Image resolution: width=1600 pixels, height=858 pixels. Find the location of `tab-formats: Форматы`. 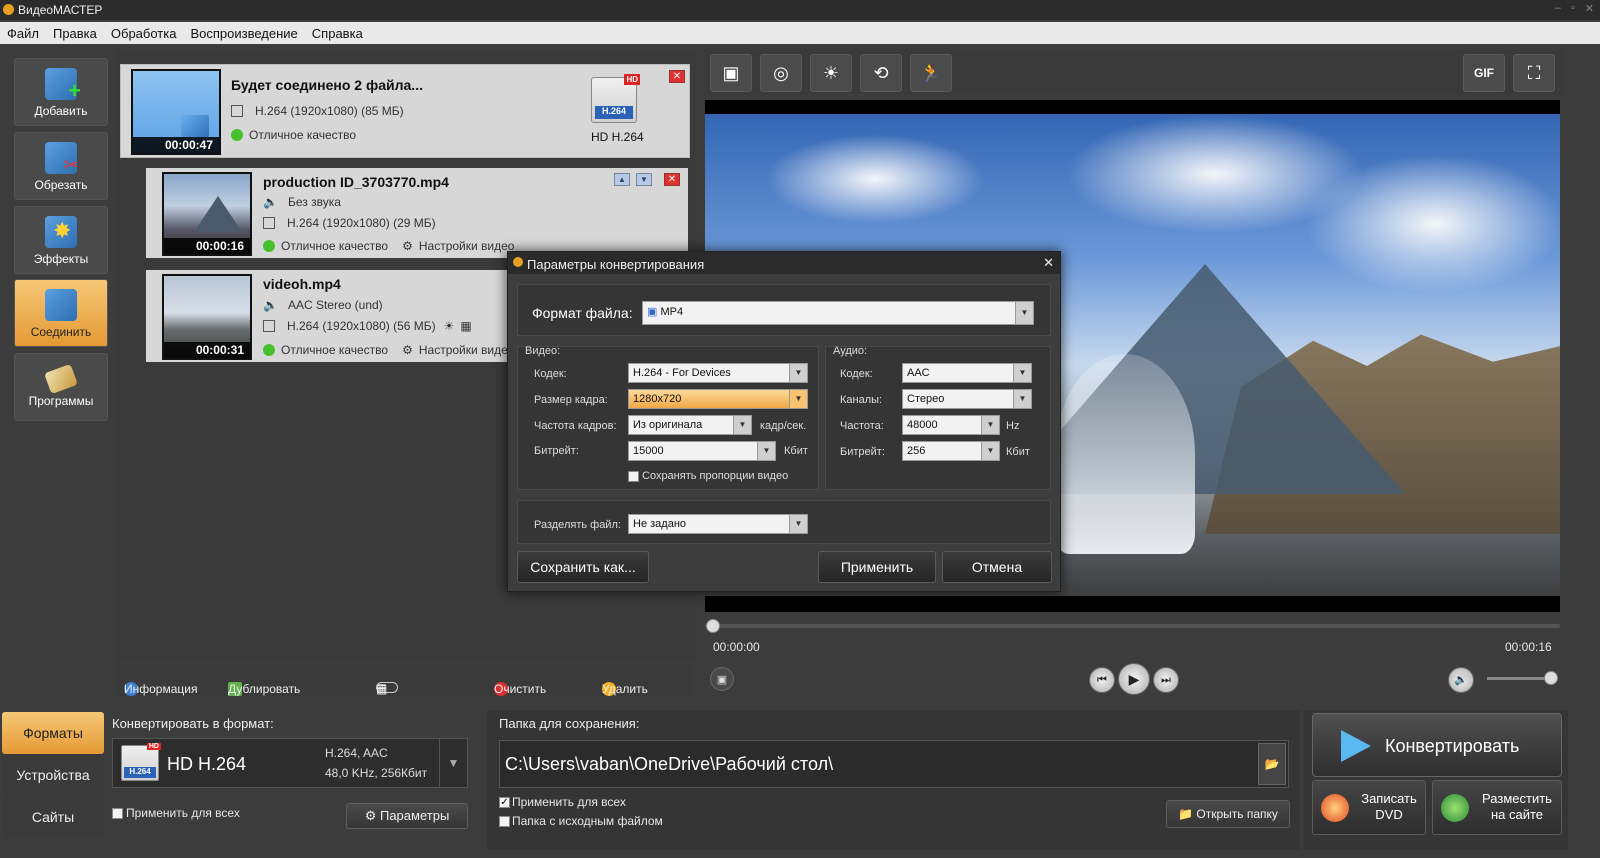

tab-formats: Форматы is located at coordinates (53, 733).